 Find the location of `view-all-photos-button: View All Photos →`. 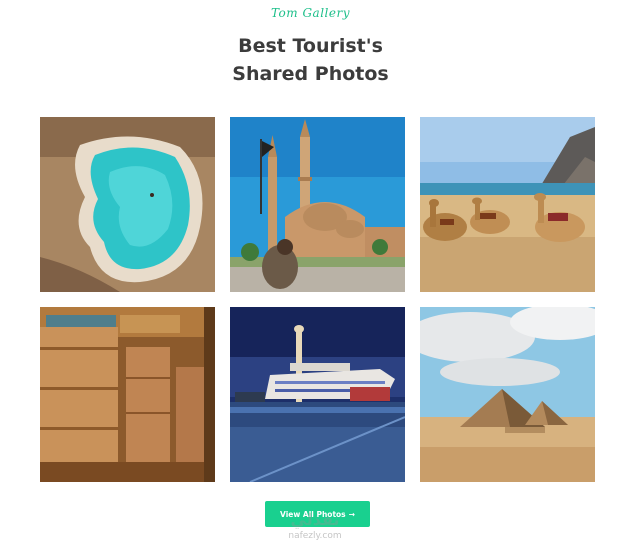

view-all-photos-button: View All Photos → is located at coordinates (317, 514).